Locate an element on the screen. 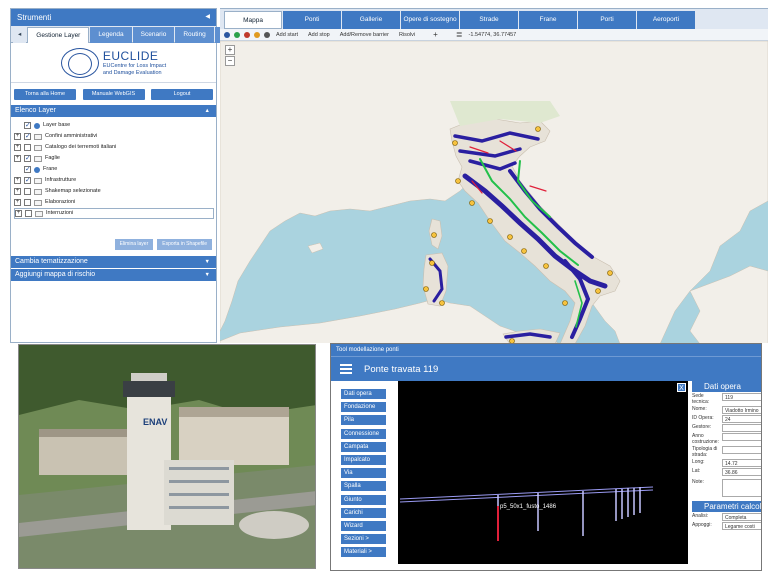 The width and height of the screenshot is (770, 583). layer-row: + Elaborazioni is located at coordinates (115, 202).